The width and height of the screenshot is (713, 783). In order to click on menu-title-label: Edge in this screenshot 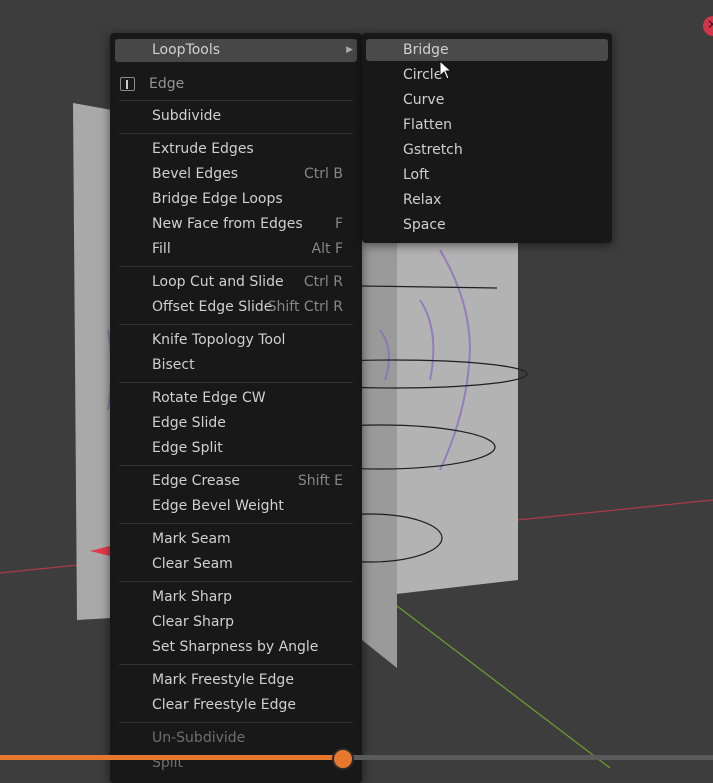, I will do `click(167, 84)`.